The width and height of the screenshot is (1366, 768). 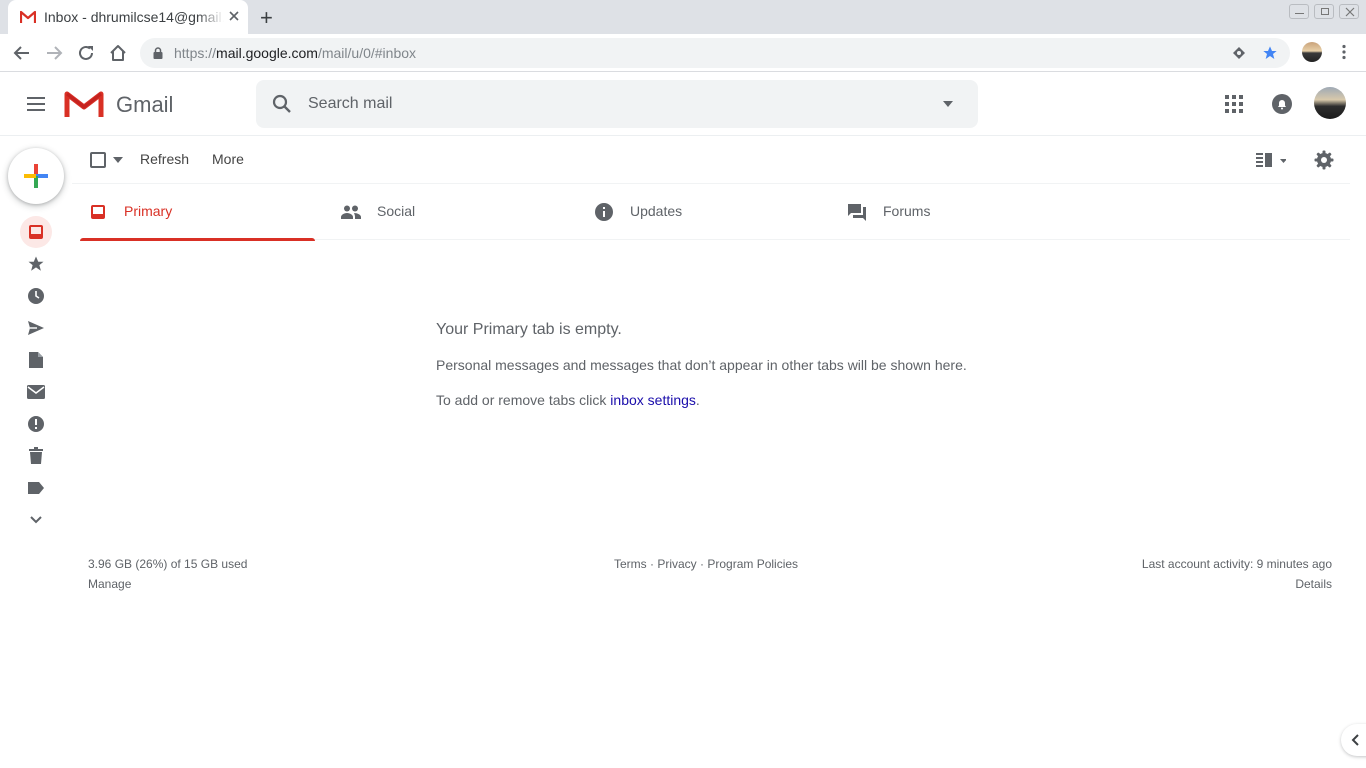 I want to click on activity-details-link: Details, so click(x=1313, y=584).